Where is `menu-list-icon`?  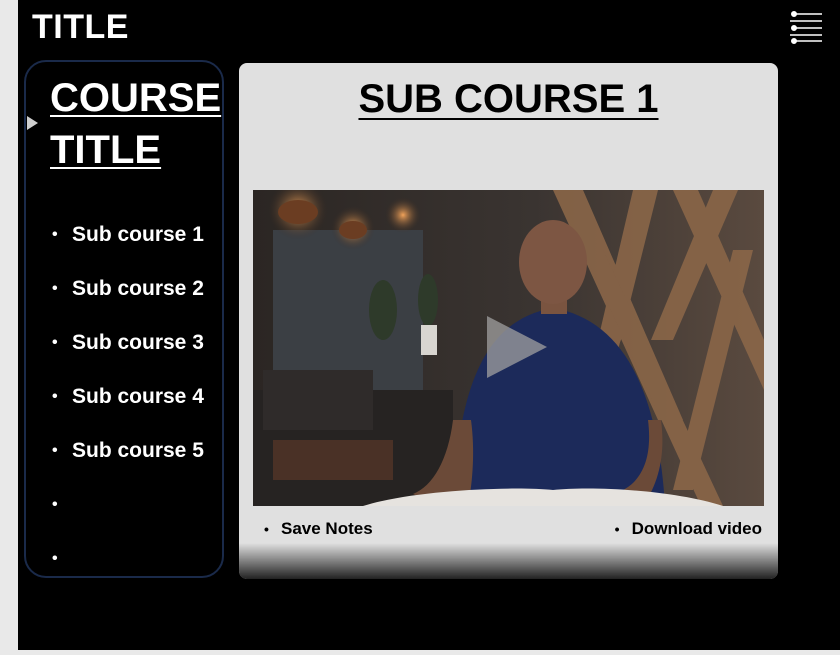
menu-list-icon is located at coordinates (806, 27).